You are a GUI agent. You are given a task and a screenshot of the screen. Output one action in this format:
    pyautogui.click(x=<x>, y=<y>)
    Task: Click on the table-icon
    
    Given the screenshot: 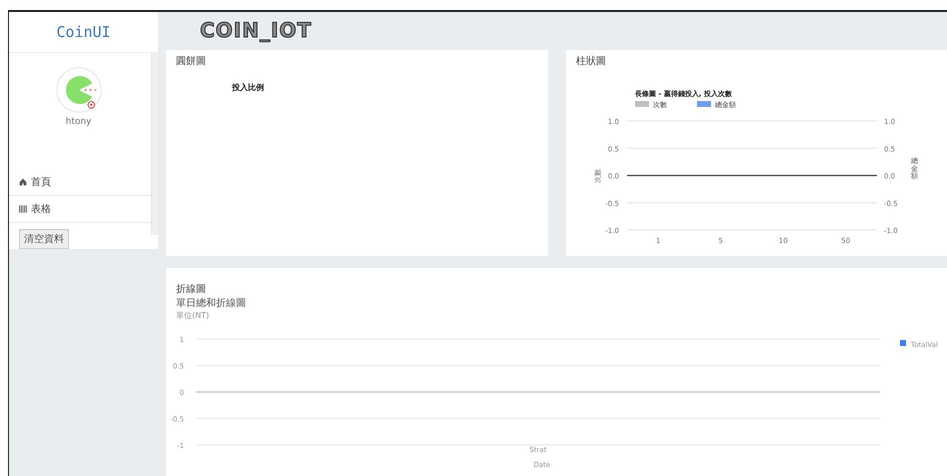 What is the action you would take?
    pyautogui.click(x=23, y=209)
    